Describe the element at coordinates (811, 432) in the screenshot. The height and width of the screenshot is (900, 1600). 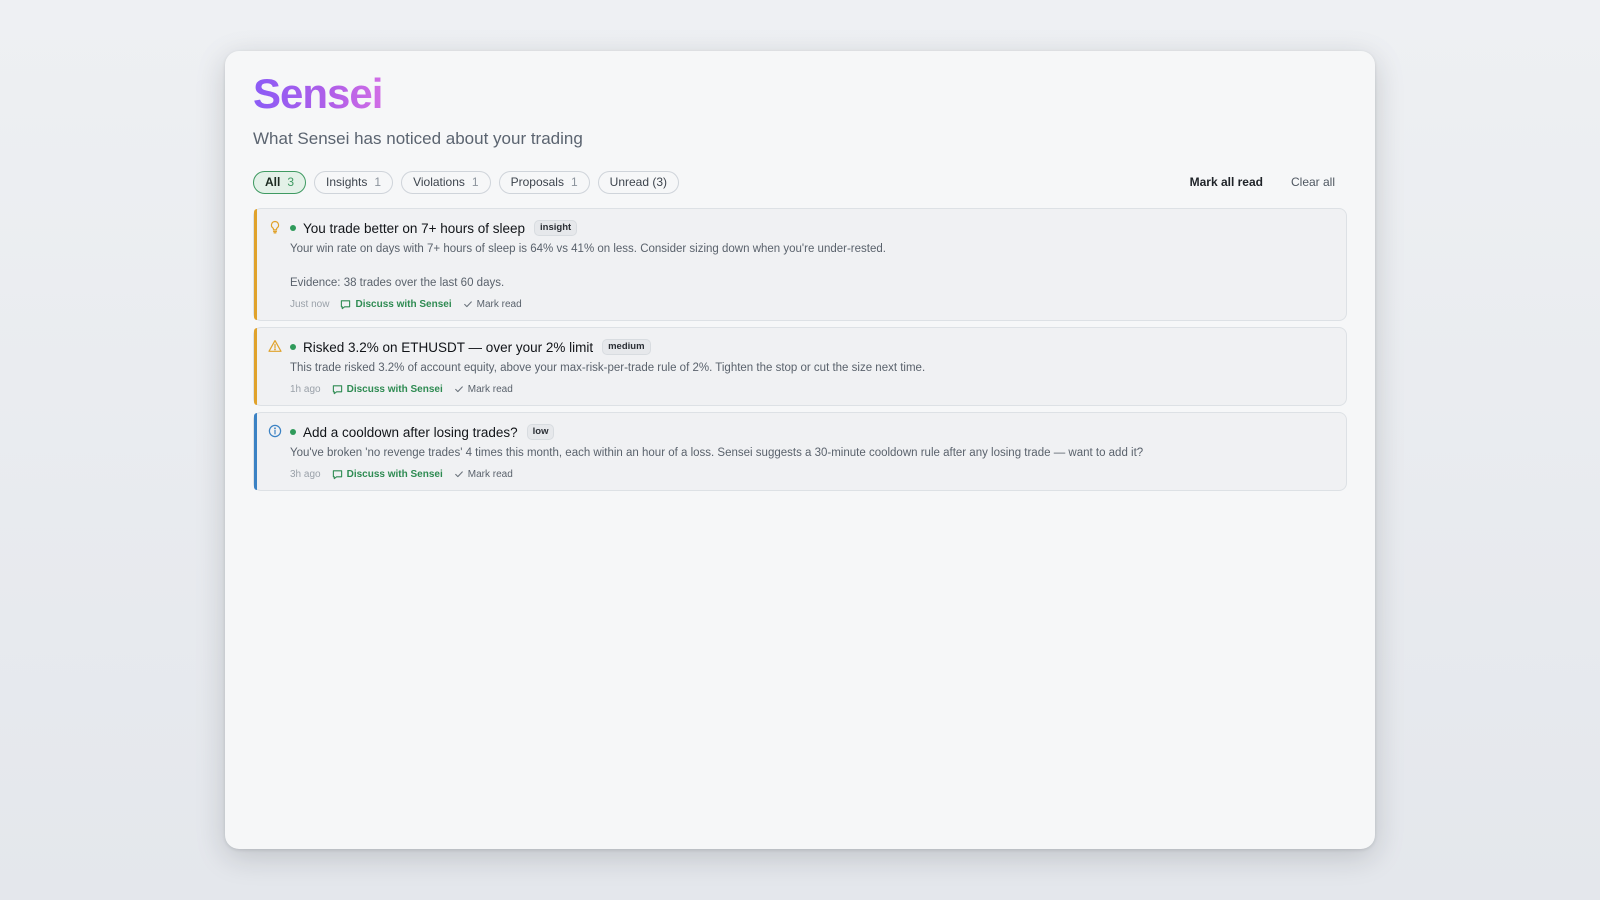
I see `title-row: Add a cooldown after losing trades? low` at that location.